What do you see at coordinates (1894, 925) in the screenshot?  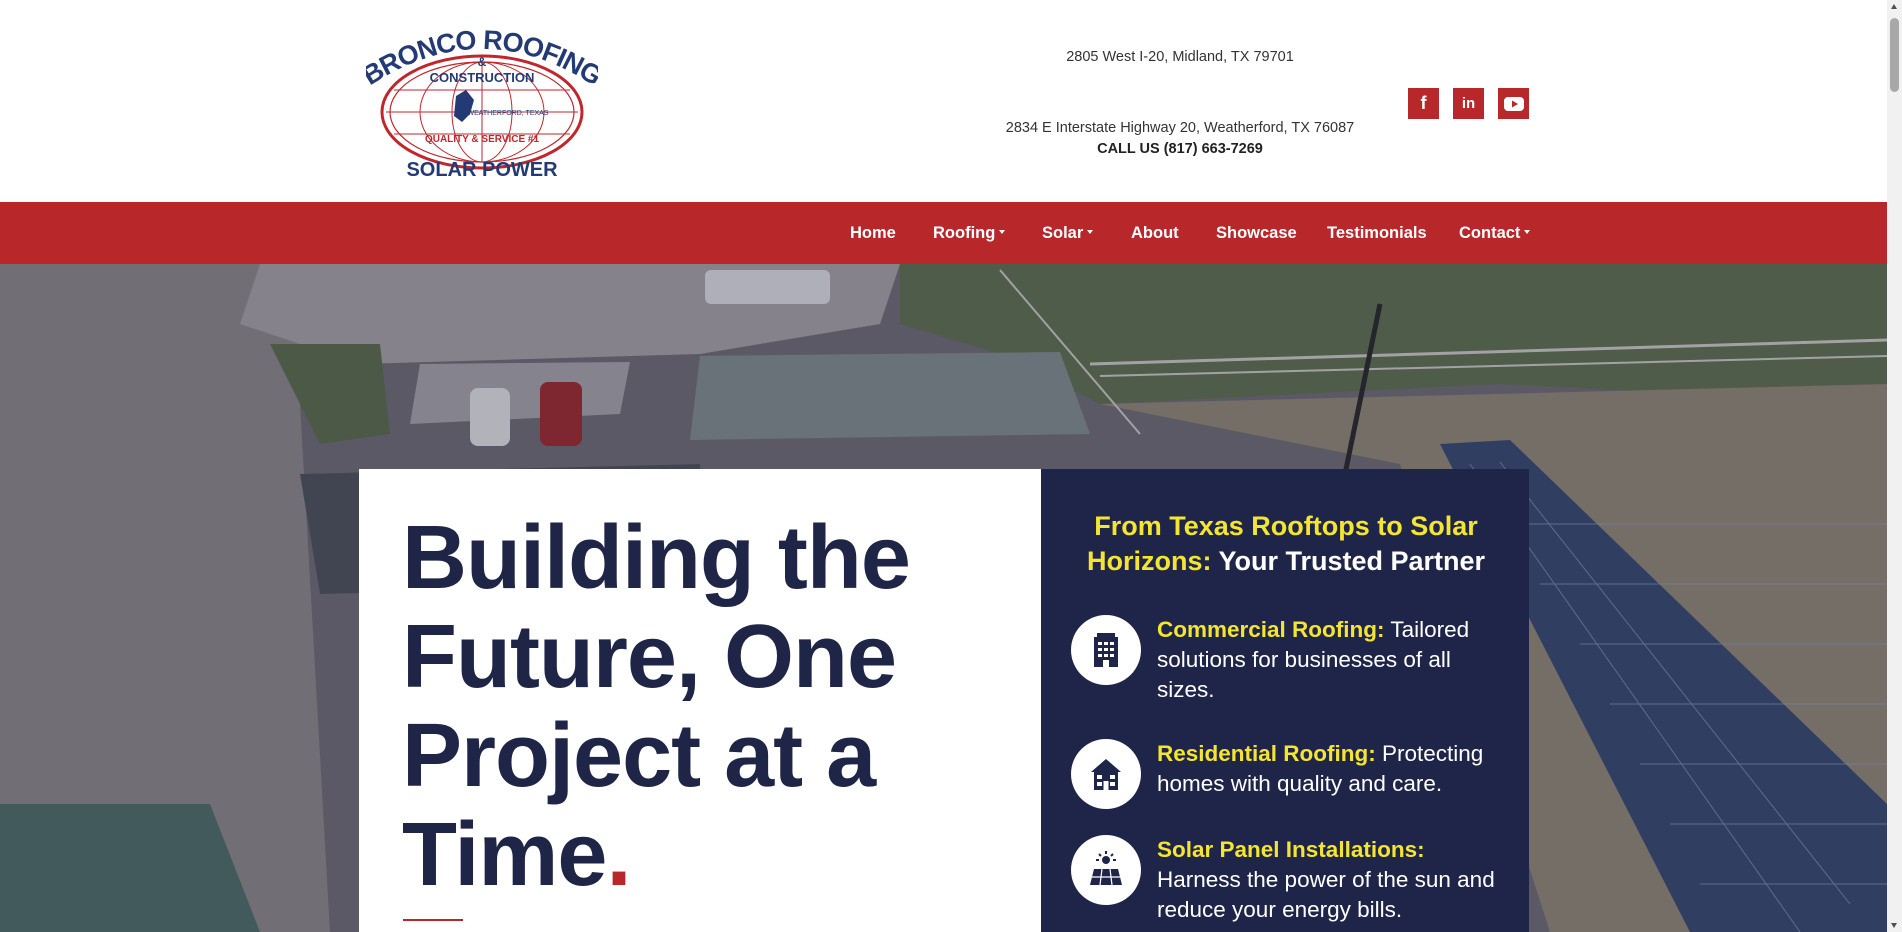 I see `scroll-down-arrow-icon` at bounding box center [1894, 925].